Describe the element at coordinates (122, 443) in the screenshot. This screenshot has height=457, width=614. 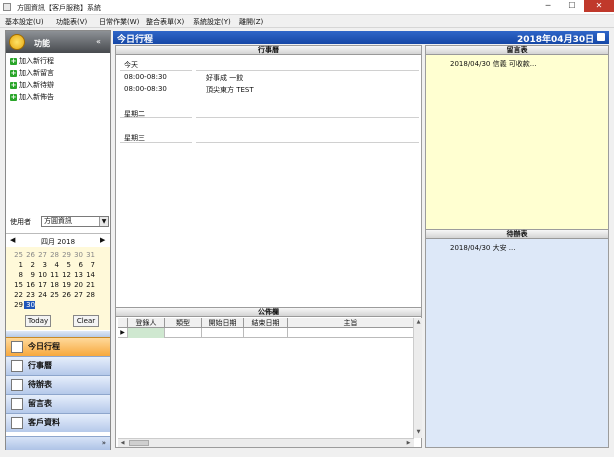
I see `scroll-left-icon: ◀` at that location.